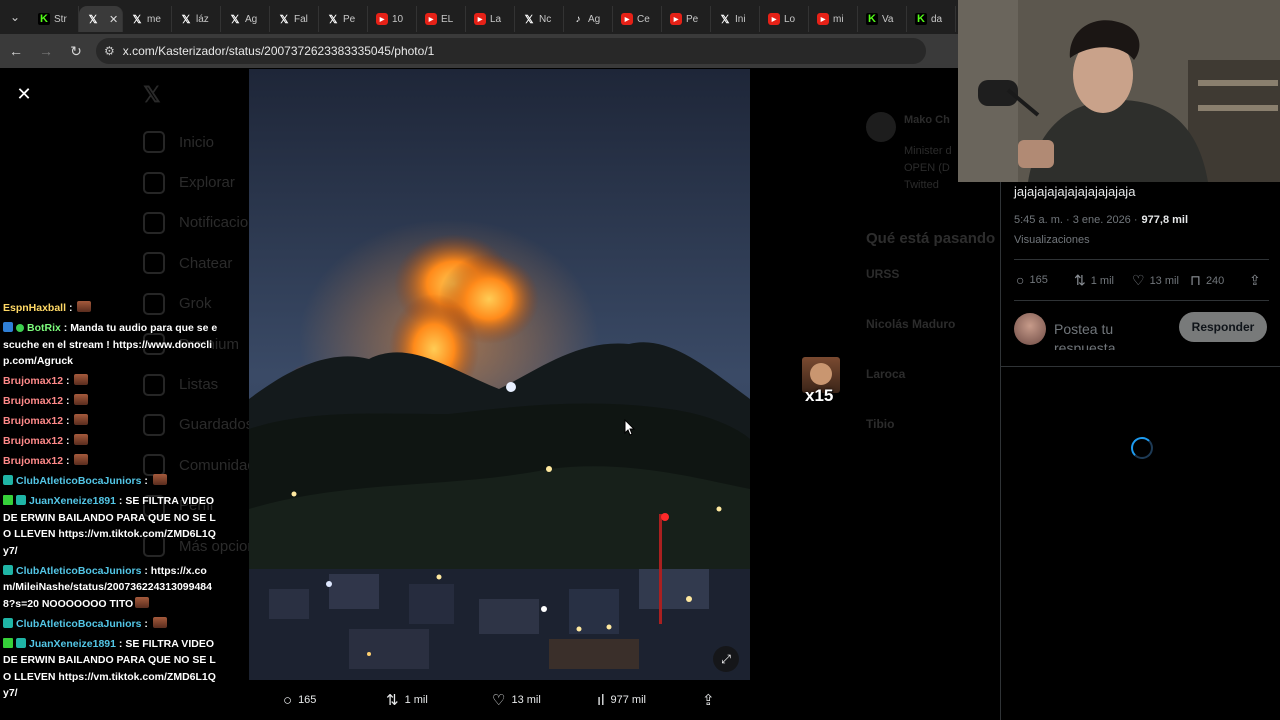 The image size is (1280, 720). I want to click on back-icon: ←, so click(16, 51).